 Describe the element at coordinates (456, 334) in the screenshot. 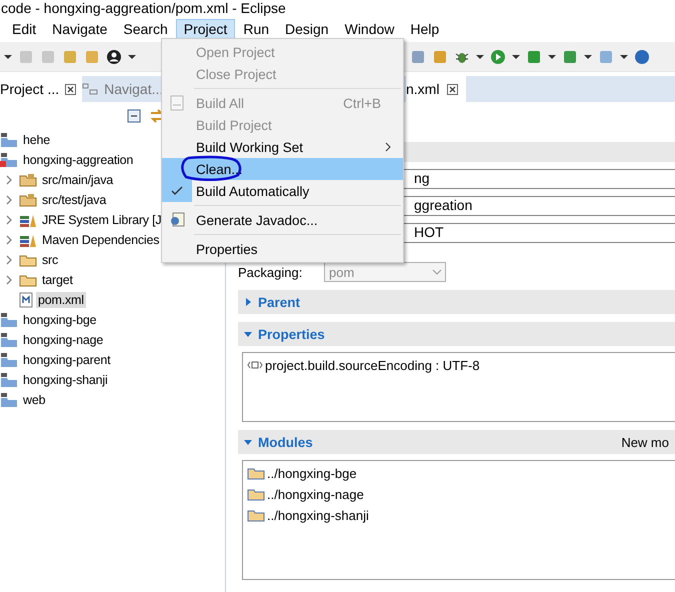

I see `section-header: Properties` at that location.